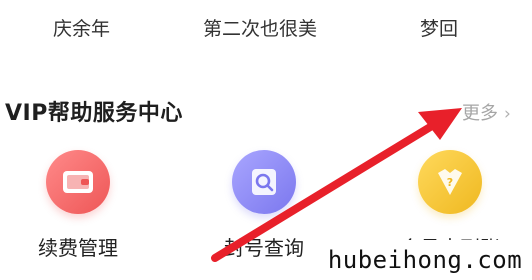 Image resolution: width=532 pixels, height=280 pixels. I want to click on watermark: hubeihong.com, so click(425, 260).